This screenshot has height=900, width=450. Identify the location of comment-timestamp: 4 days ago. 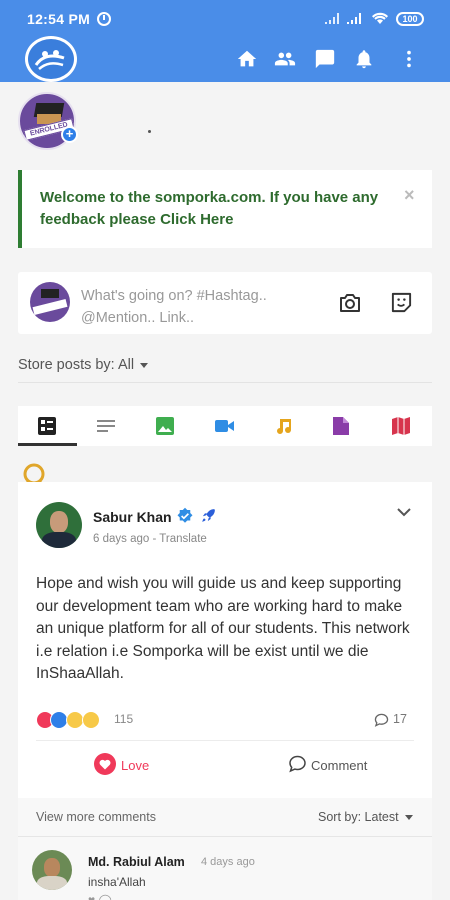
(228, 862).